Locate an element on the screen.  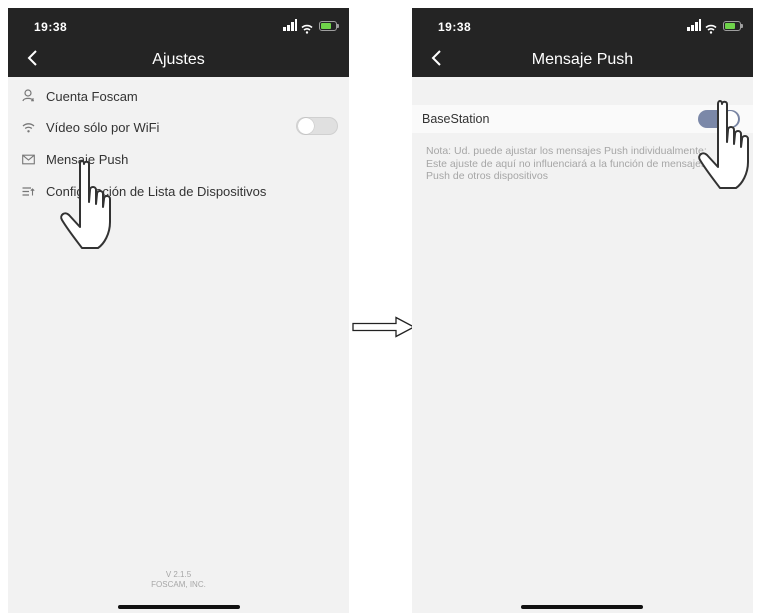
basestation-label: BaseStation is located at coordinates (456, 119).